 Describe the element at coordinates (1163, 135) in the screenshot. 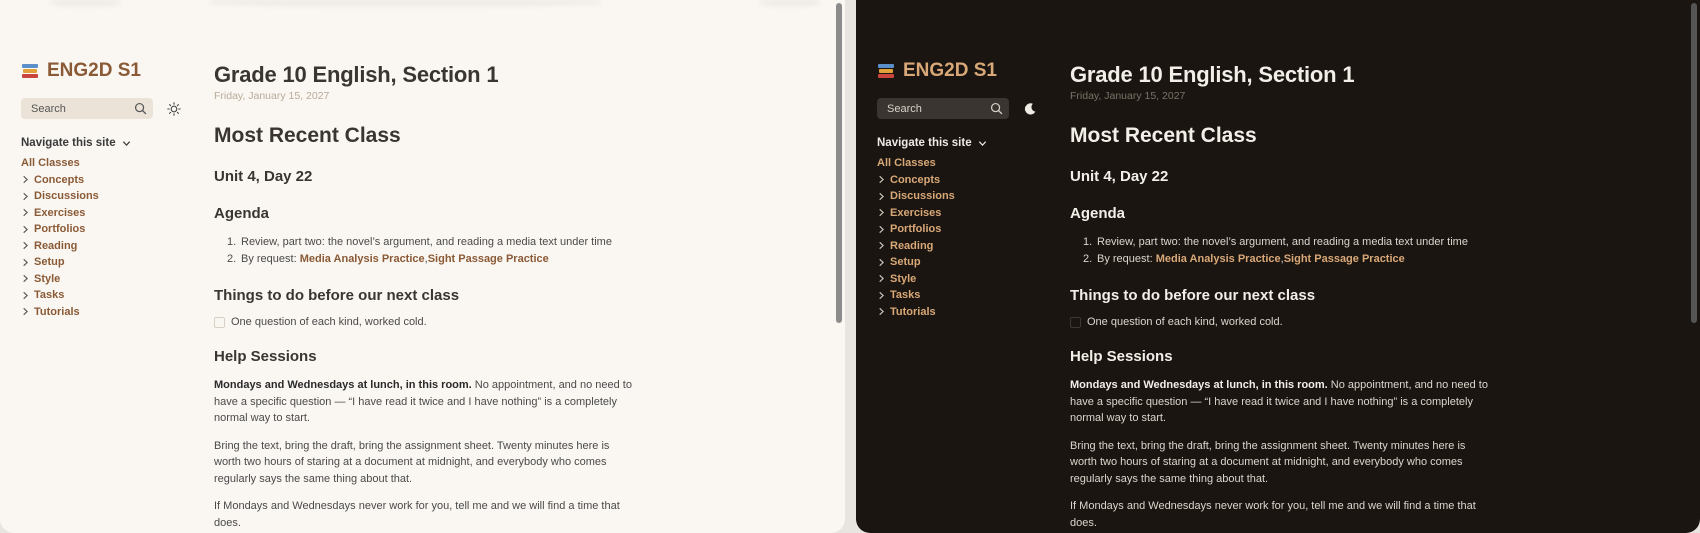

I see `heading-most-recent-class: Most Recent Class` at that location.